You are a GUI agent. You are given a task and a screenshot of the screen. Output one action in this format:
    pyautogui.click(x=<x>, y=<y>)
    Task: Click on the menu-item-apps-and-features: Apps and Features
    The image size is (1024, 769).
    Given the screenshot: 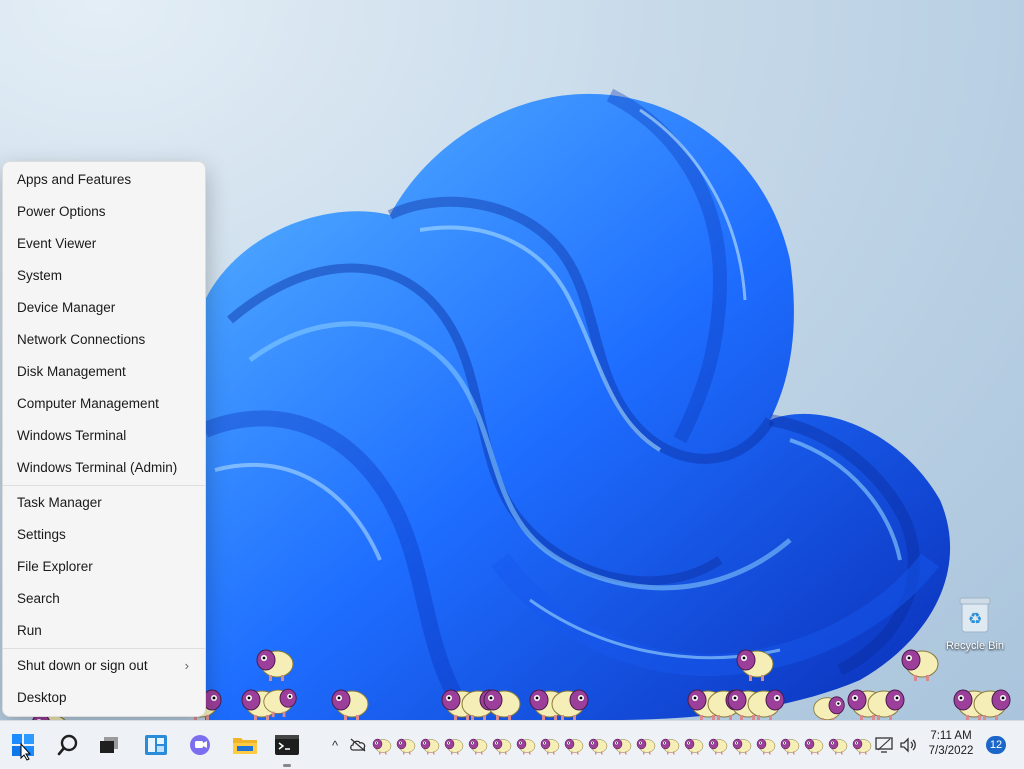 What is the action you would take?
    pyautogui.click(x=104, y=180)
    